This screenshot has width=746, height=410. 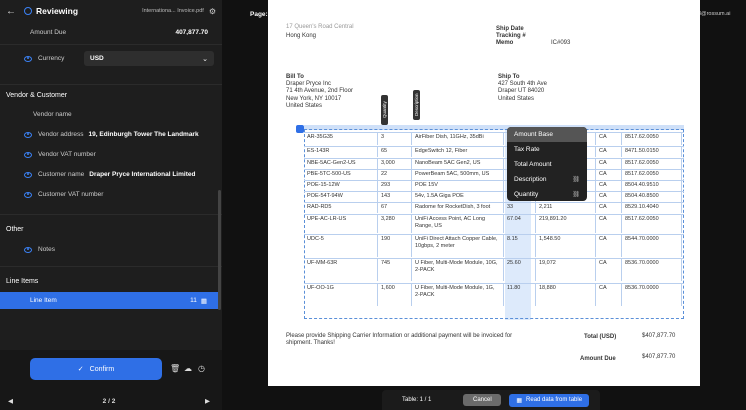 I want to click on file-name: Internationa... Invoice.pdf, so click(x=173, y=11).